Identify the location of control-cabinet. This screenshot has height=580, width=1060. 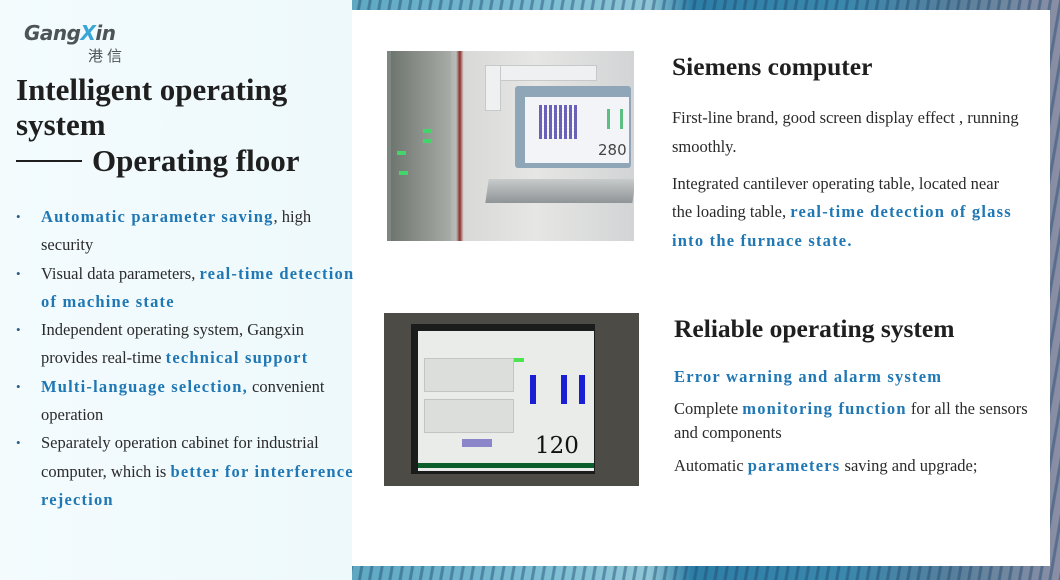
(421, 146).